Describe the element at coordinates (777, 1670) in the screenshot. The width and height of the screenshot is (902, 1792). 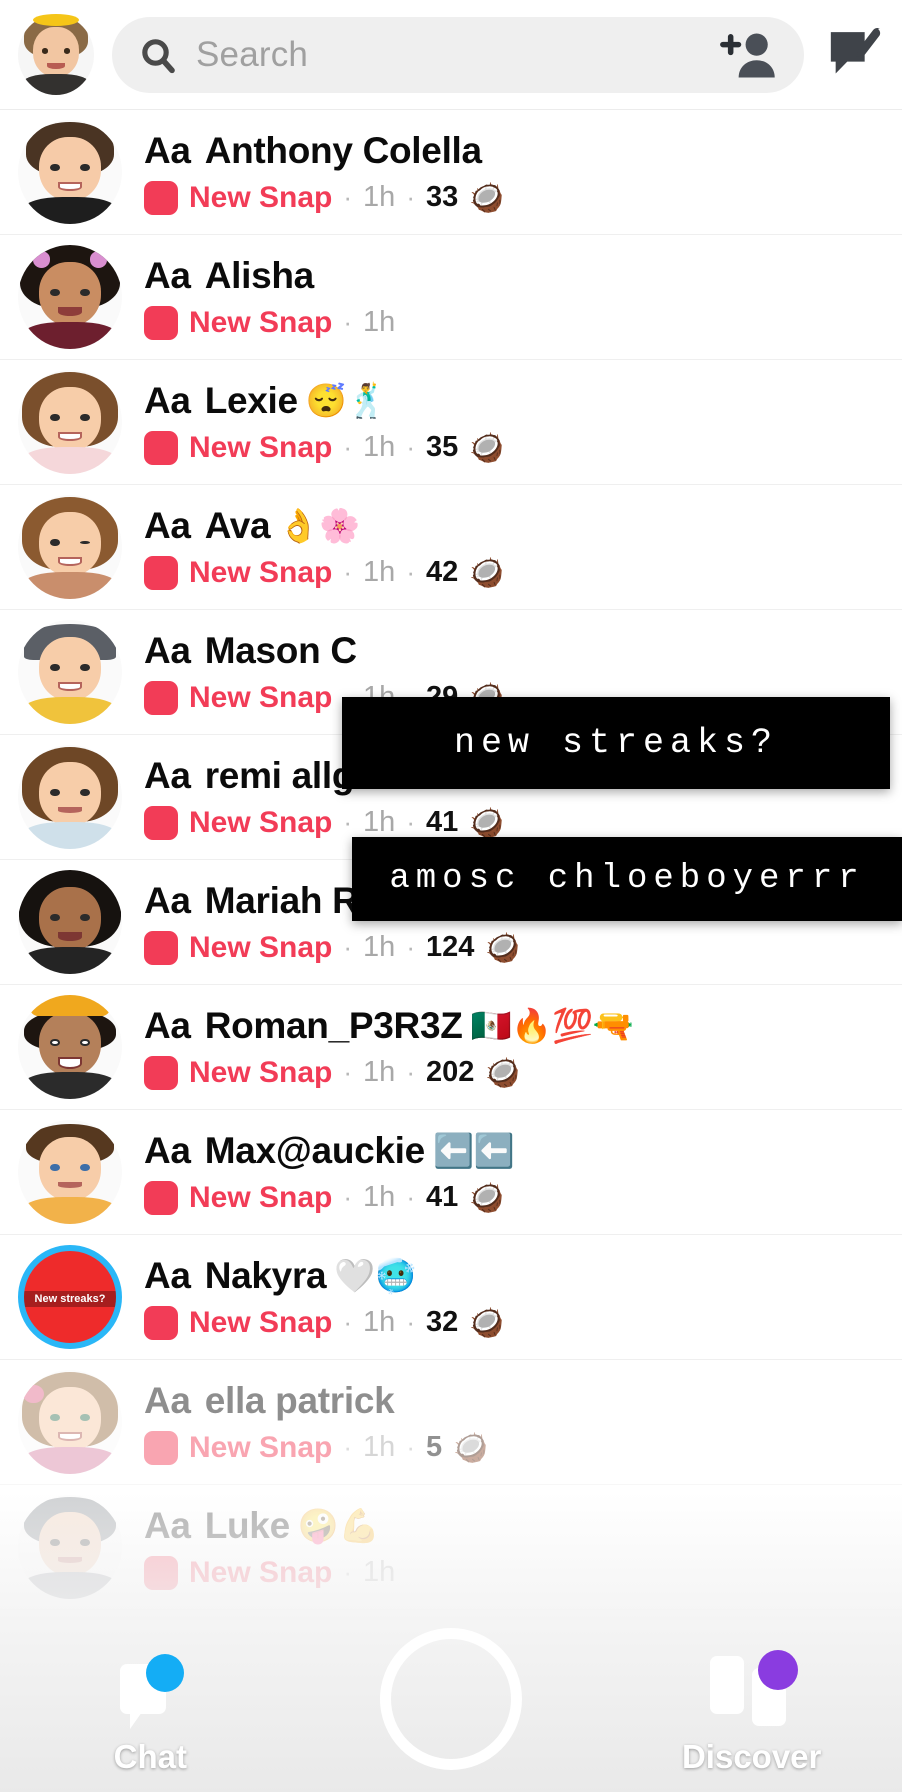
I see `discover-badge-dot` at that location.